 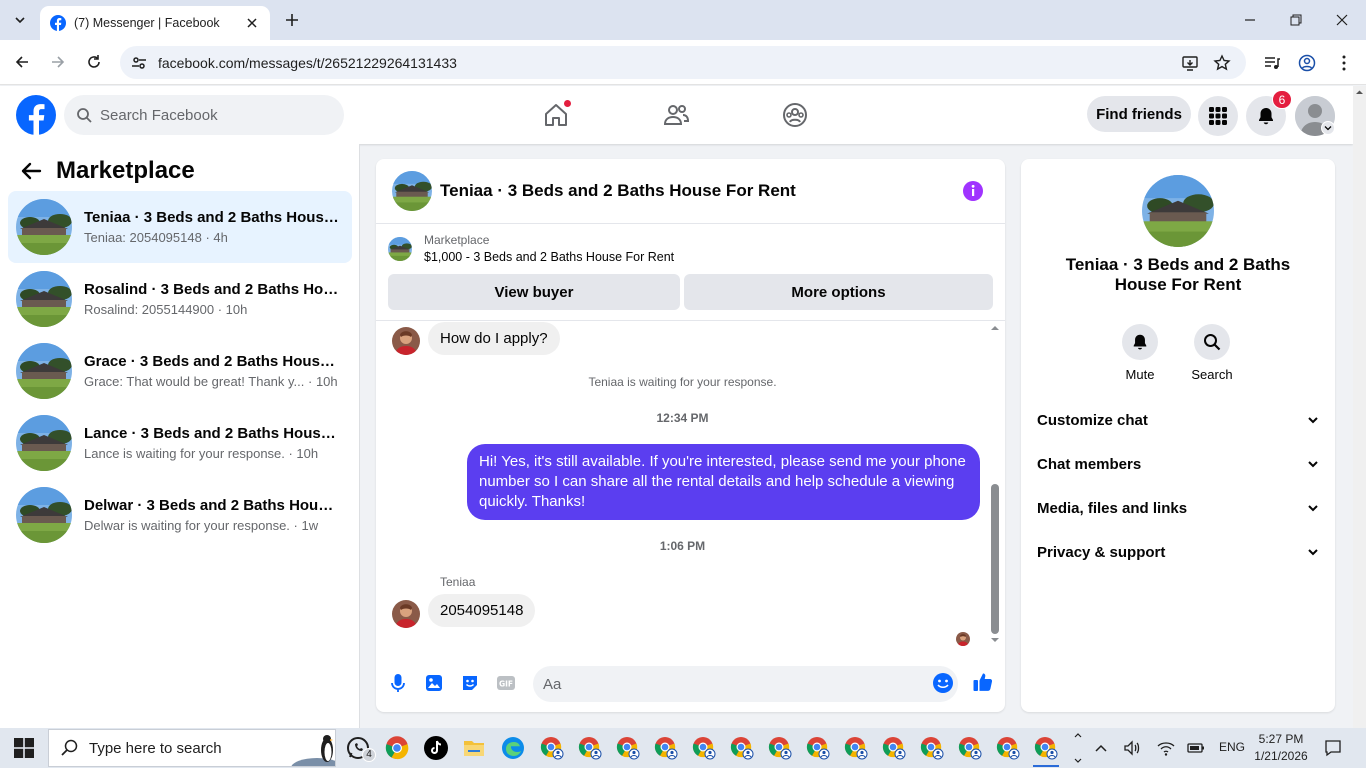 What do you see at coordinates (58, 62) in the screenshot?
I see `forward-arrow-icon` at bounding box center [58, 62].